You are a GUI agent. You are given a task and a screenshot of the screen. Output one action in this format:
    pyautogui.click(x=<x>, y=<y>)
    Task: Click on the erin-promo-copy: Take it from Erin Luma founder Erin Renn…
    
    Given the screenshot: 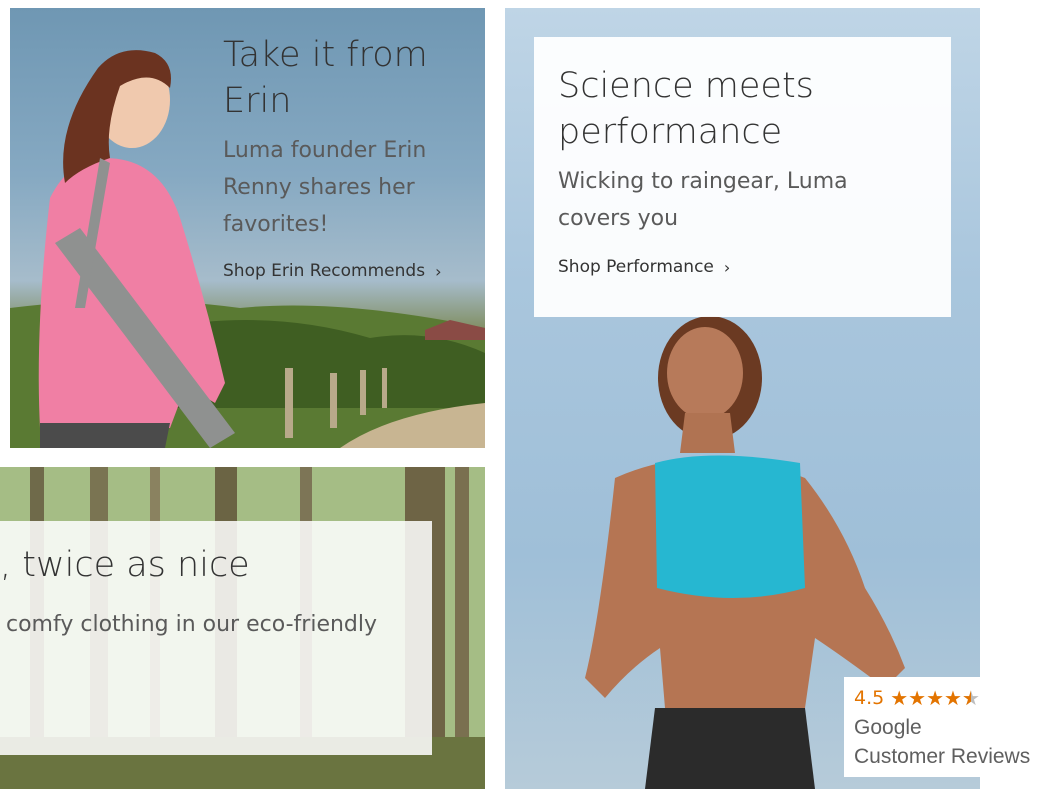 What is the action you would take?
    pyautogui.click(x=348, y=156)
    